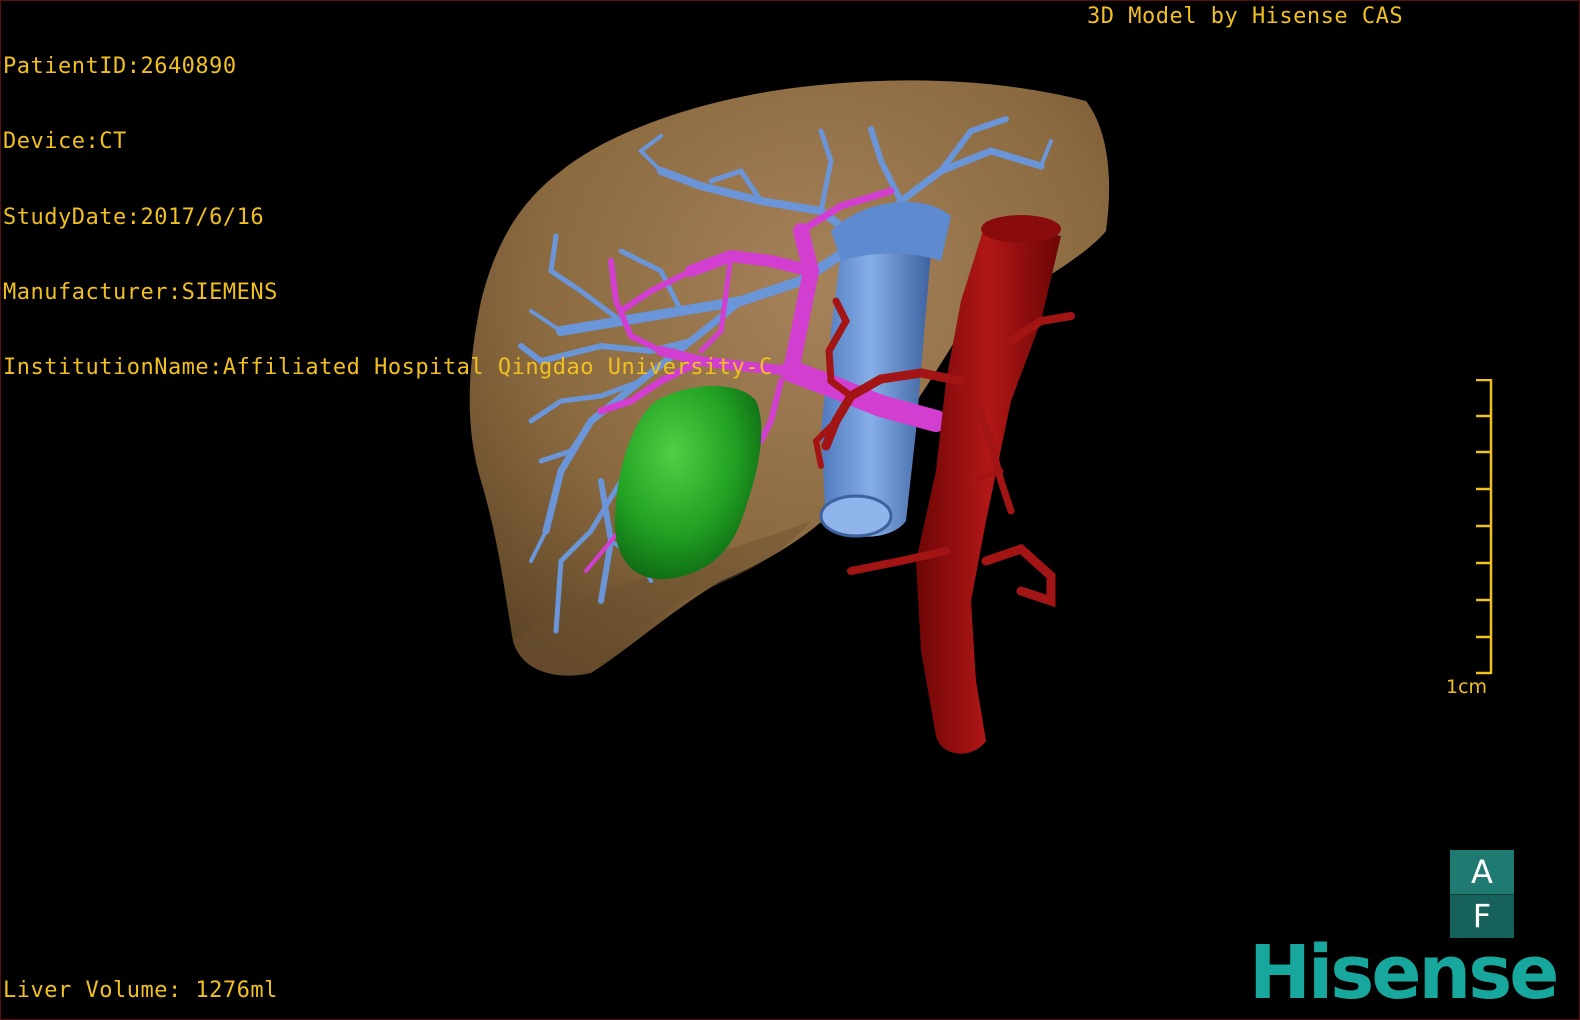 This screenshot has height=1020, width=1580. I want to click on study-date: StudyDate:2017/6/16, so click(134, 217).